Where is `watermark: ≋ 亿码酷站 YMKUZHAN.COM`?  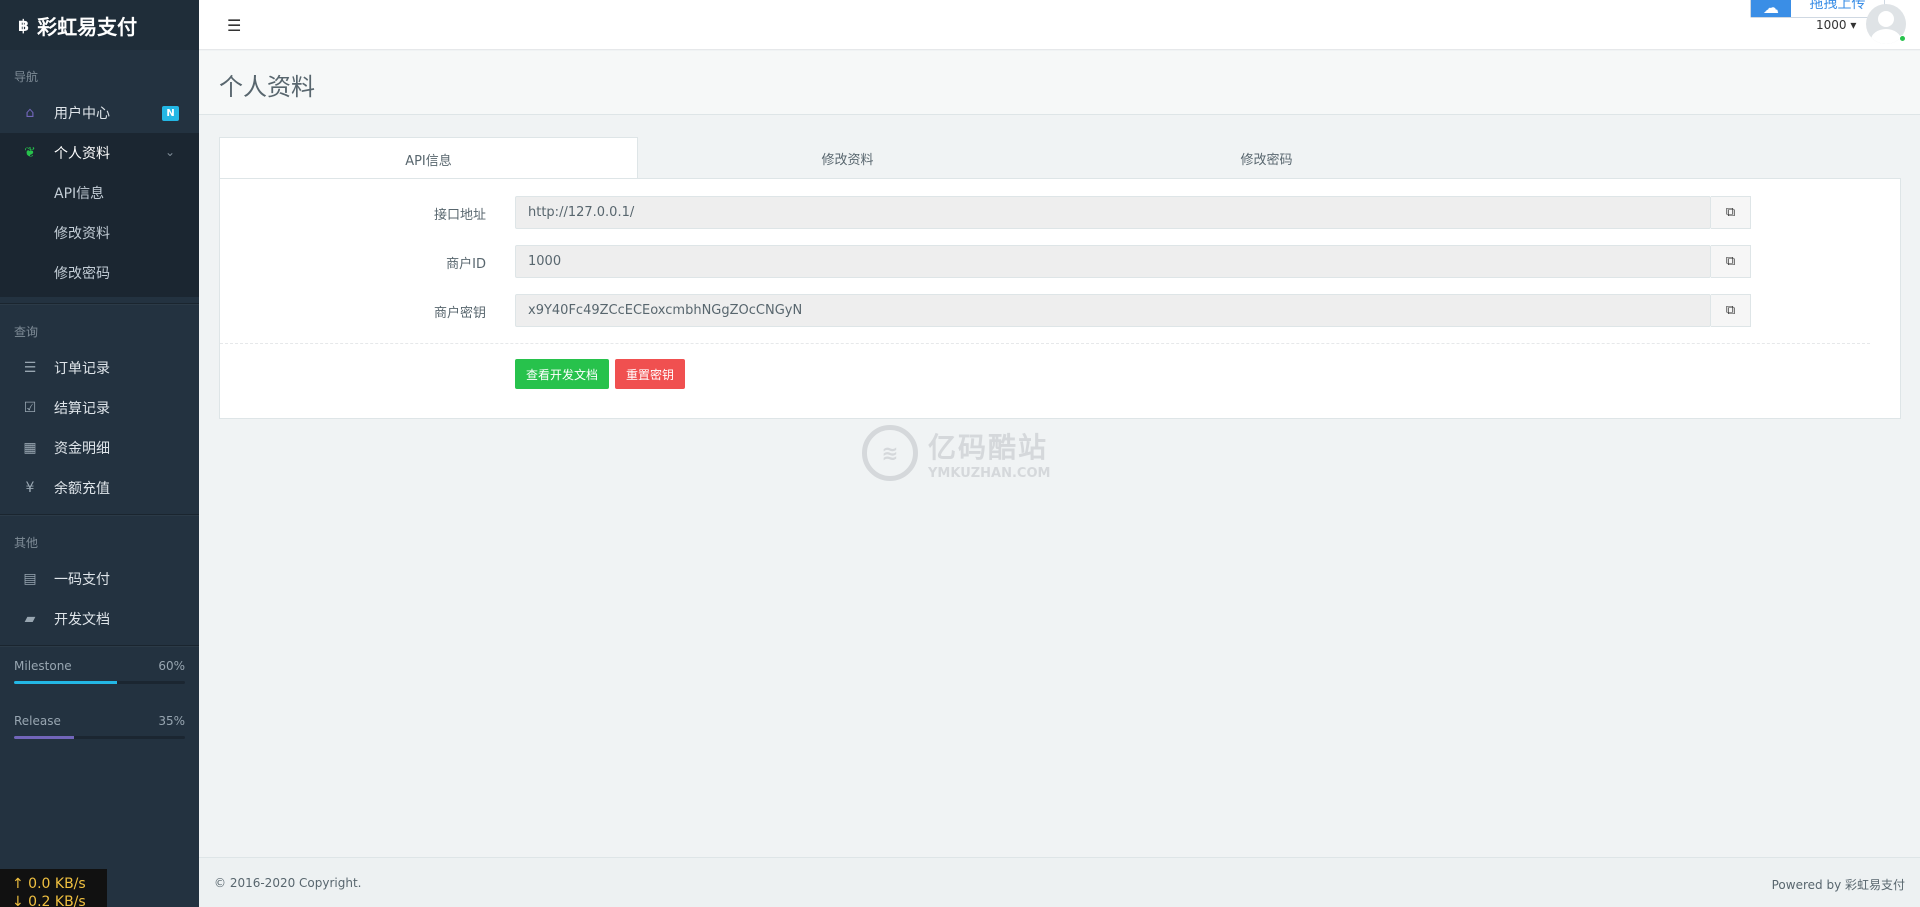
watermark: ≋ 亿码酷站 YMKUZHAN.COM is located at coordinates (956, 453).